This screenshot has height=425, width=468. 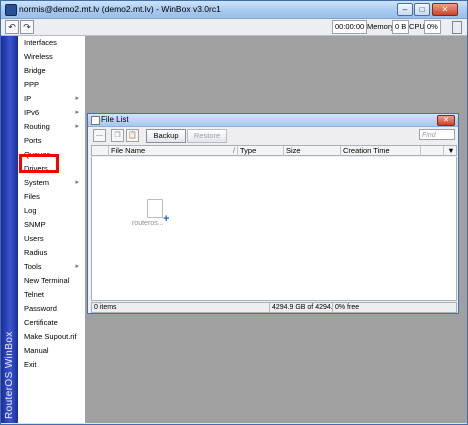 I want to click on sidebar-item-label: System, so click(x=37, y=182).